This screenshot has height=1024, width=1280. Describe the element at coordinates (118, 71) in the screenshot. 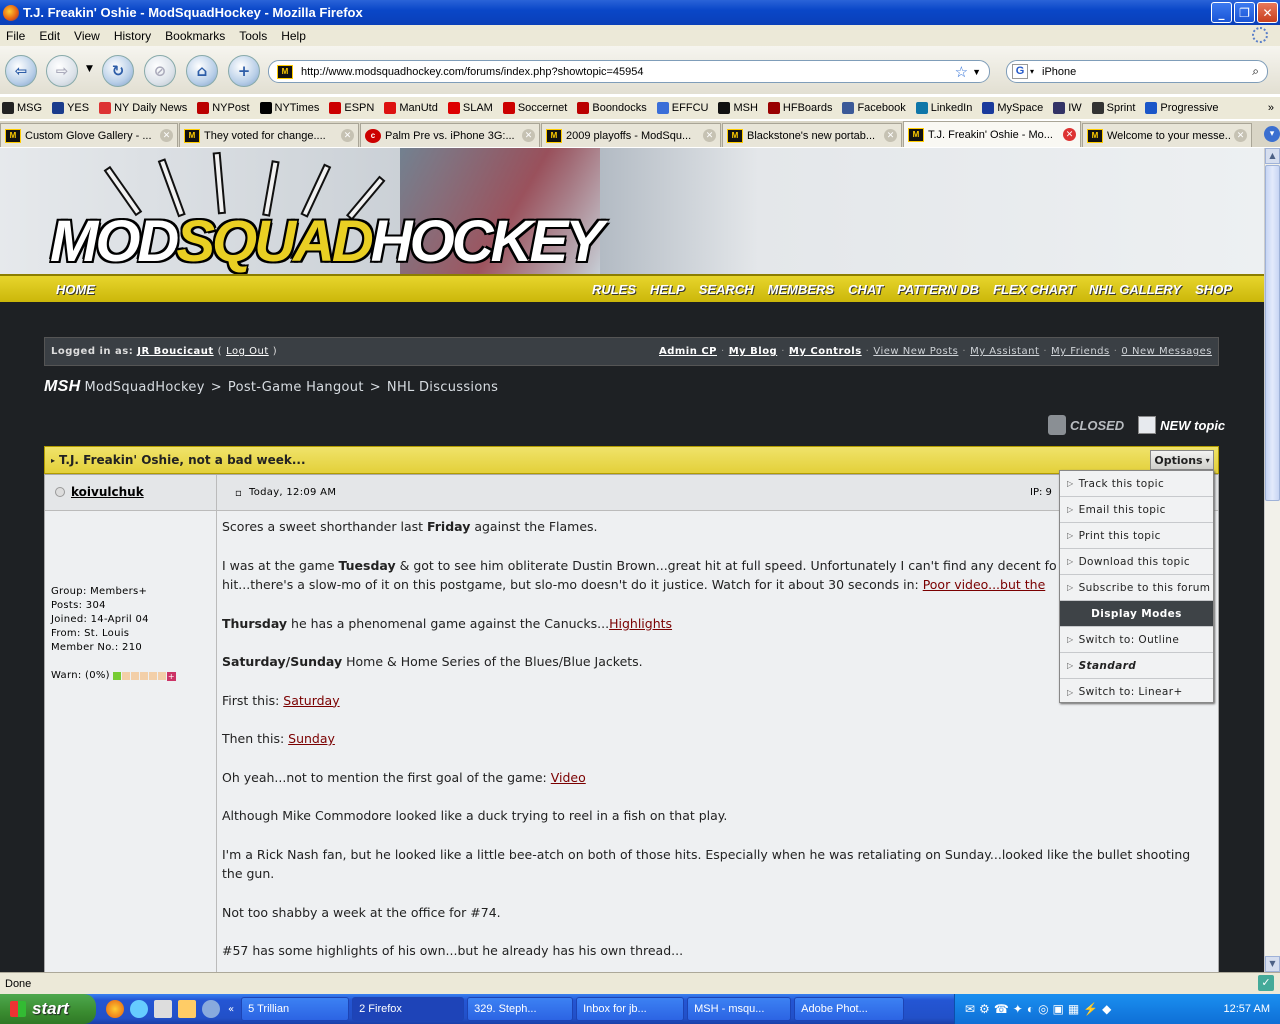

I see `reload-button: ↻` at that location.